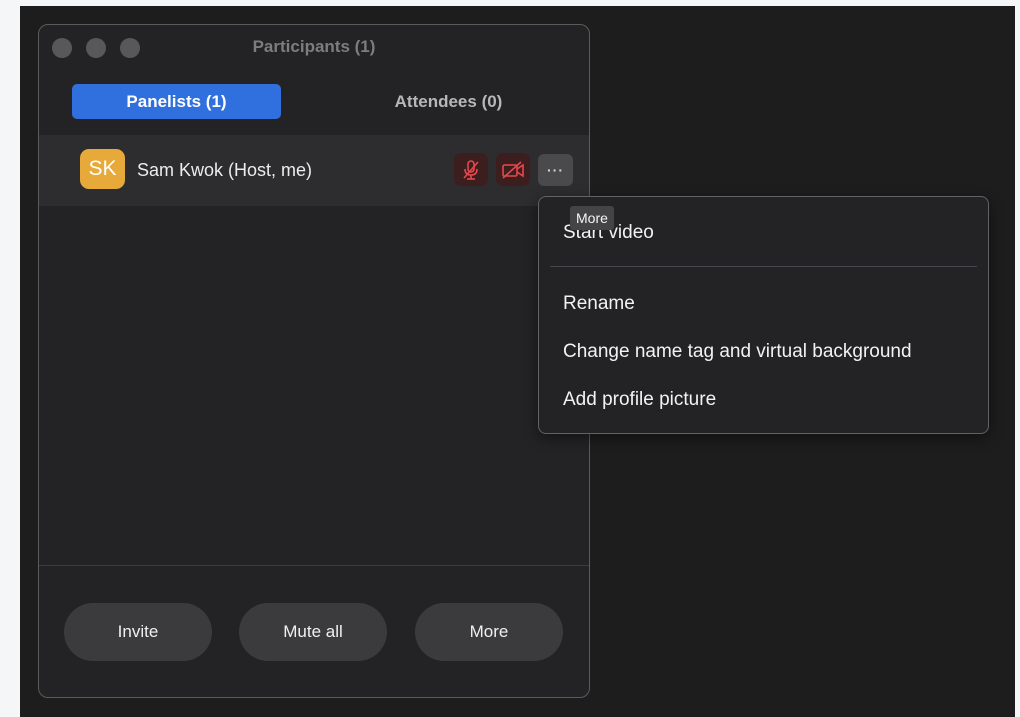 This screenshot has height=717, width=1020. I want to click on invite-button: Invite, so click(138, 632).